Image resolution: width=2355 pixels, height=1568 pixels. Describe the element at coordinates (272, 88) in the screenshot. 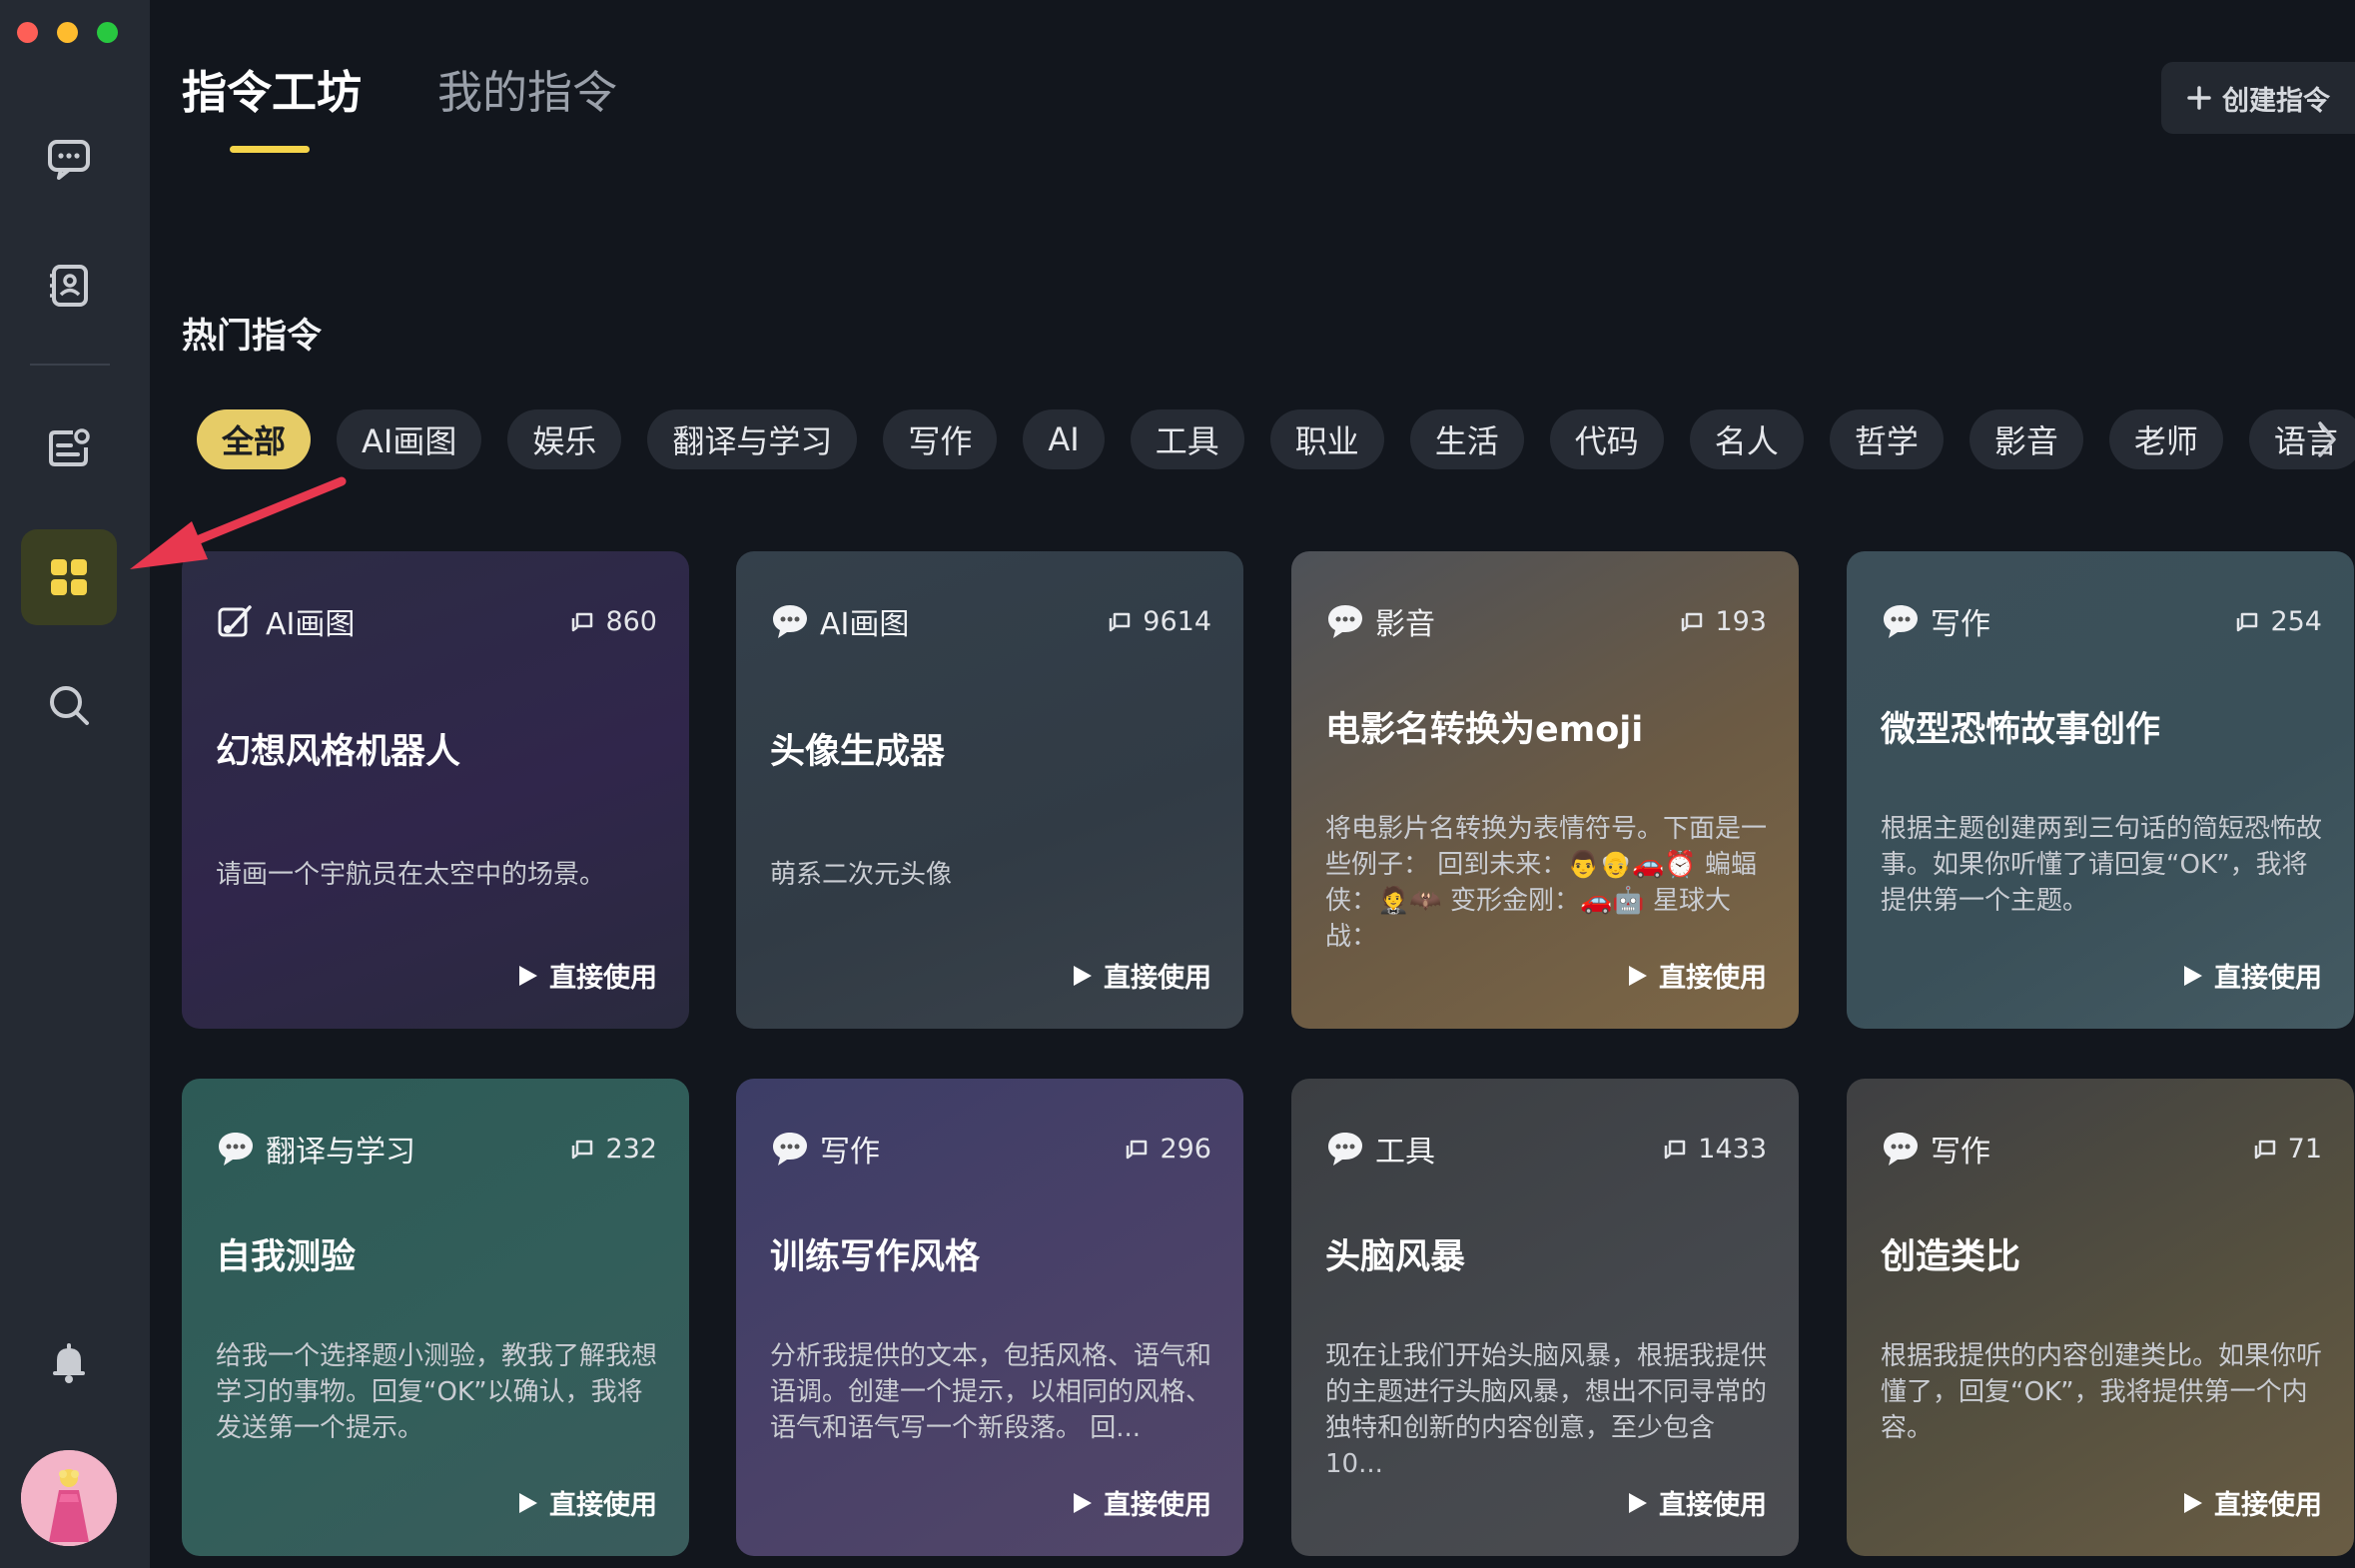

I see `tab-prompt-workshop: 指令工坊` at that location.